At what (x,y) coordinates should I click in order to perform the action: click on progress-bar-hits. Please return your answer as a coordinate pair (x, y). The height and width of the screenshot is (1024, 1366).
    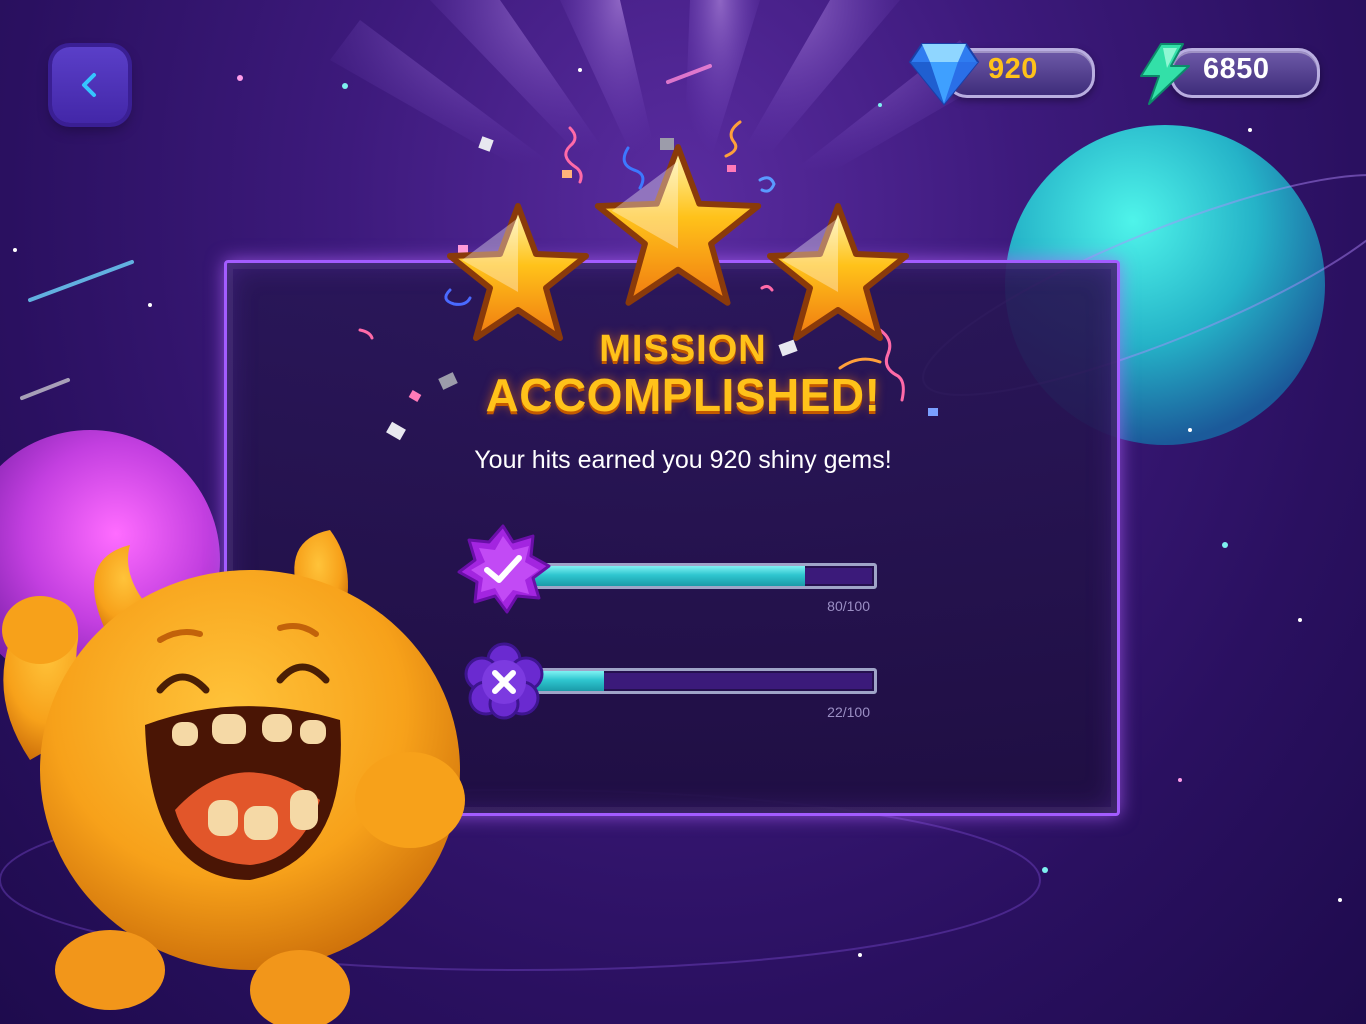
    Looking at the image, I should click on (701, 576).